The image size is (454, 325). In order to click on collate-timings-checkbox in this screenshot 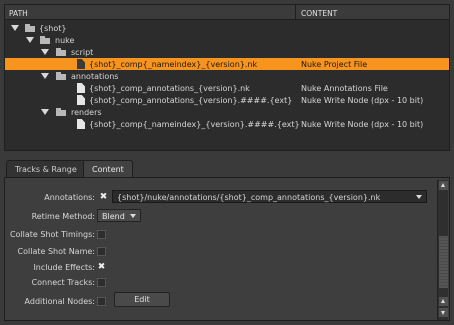, I will do `click(101, 234)`.